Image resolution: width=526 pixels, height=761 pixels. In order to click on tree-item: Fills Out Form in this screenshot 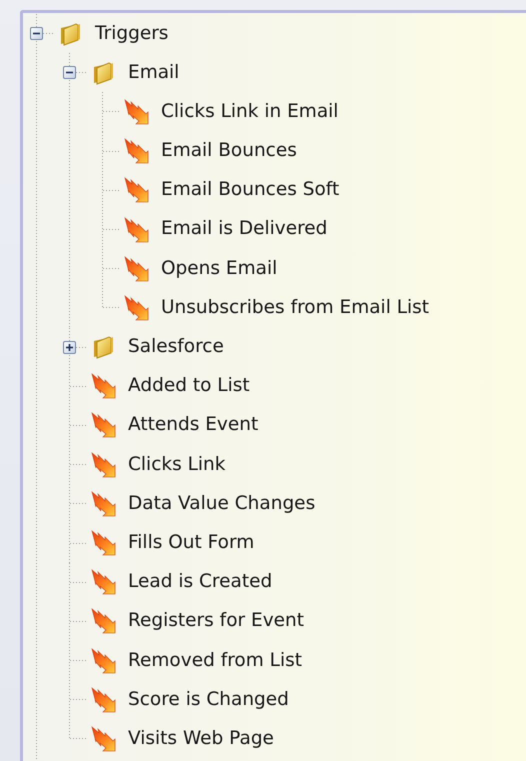, I will do `click(191, 543)`.